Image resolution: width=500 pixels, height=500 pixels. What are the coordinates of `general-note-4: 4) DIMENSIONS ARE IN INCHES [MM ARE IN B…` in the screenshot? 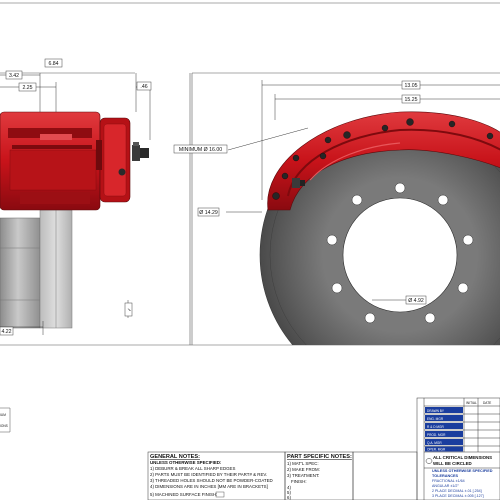 It's located at (209, 486).